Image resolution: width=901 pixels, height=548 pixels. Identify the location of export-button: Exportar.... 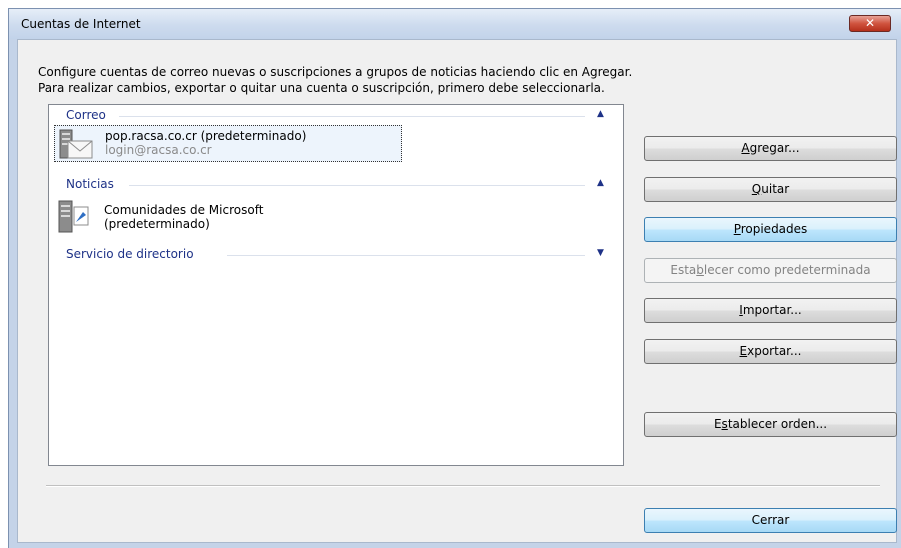
(770, 351).